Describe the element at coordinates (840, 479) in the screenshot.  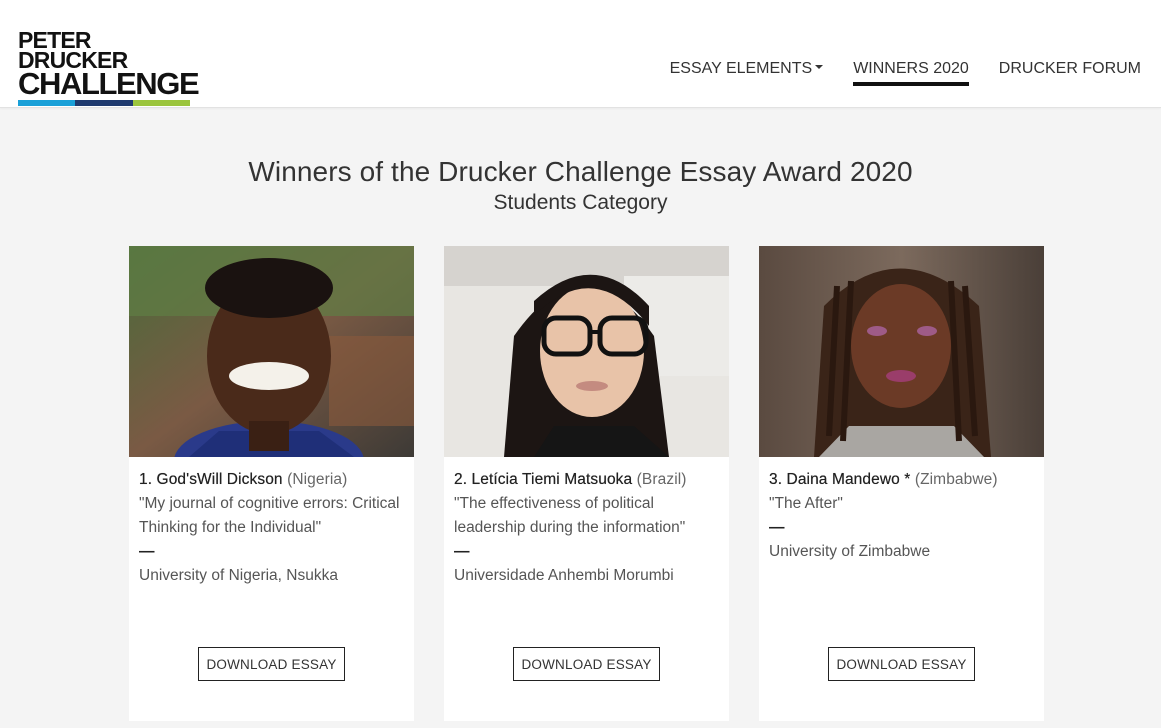
I see `winner-name: 3. Daina Mandewo *` at that location.